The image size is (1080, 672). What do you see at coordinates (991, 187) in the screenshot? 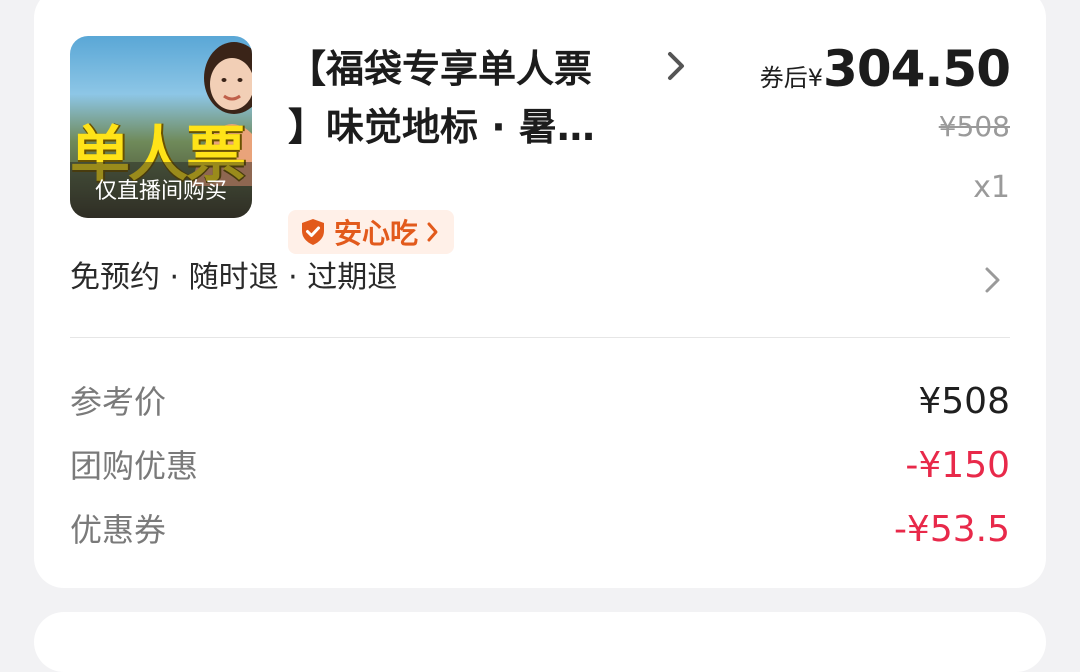
I see `quantity: x1` at bounding box center [991, 187].